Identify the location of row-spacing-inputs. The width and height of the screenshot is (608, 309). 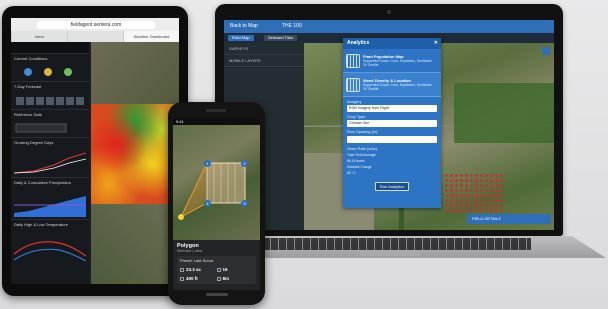
(392, 139).